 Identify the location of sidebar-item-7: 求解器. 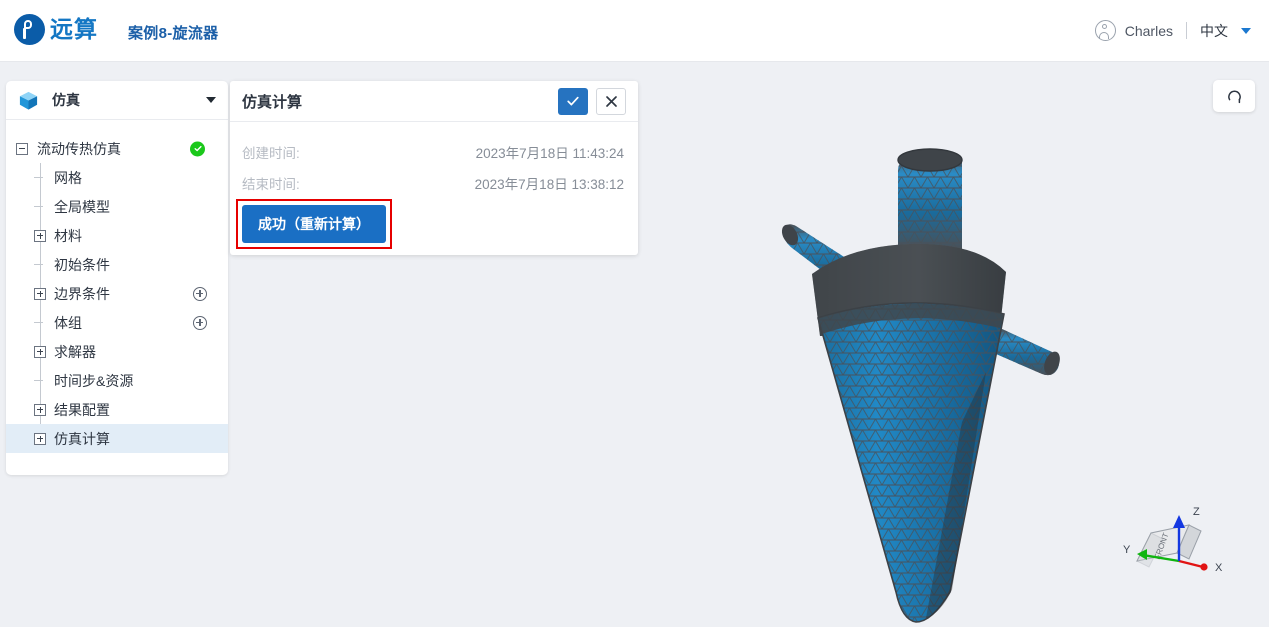
(117, 351).